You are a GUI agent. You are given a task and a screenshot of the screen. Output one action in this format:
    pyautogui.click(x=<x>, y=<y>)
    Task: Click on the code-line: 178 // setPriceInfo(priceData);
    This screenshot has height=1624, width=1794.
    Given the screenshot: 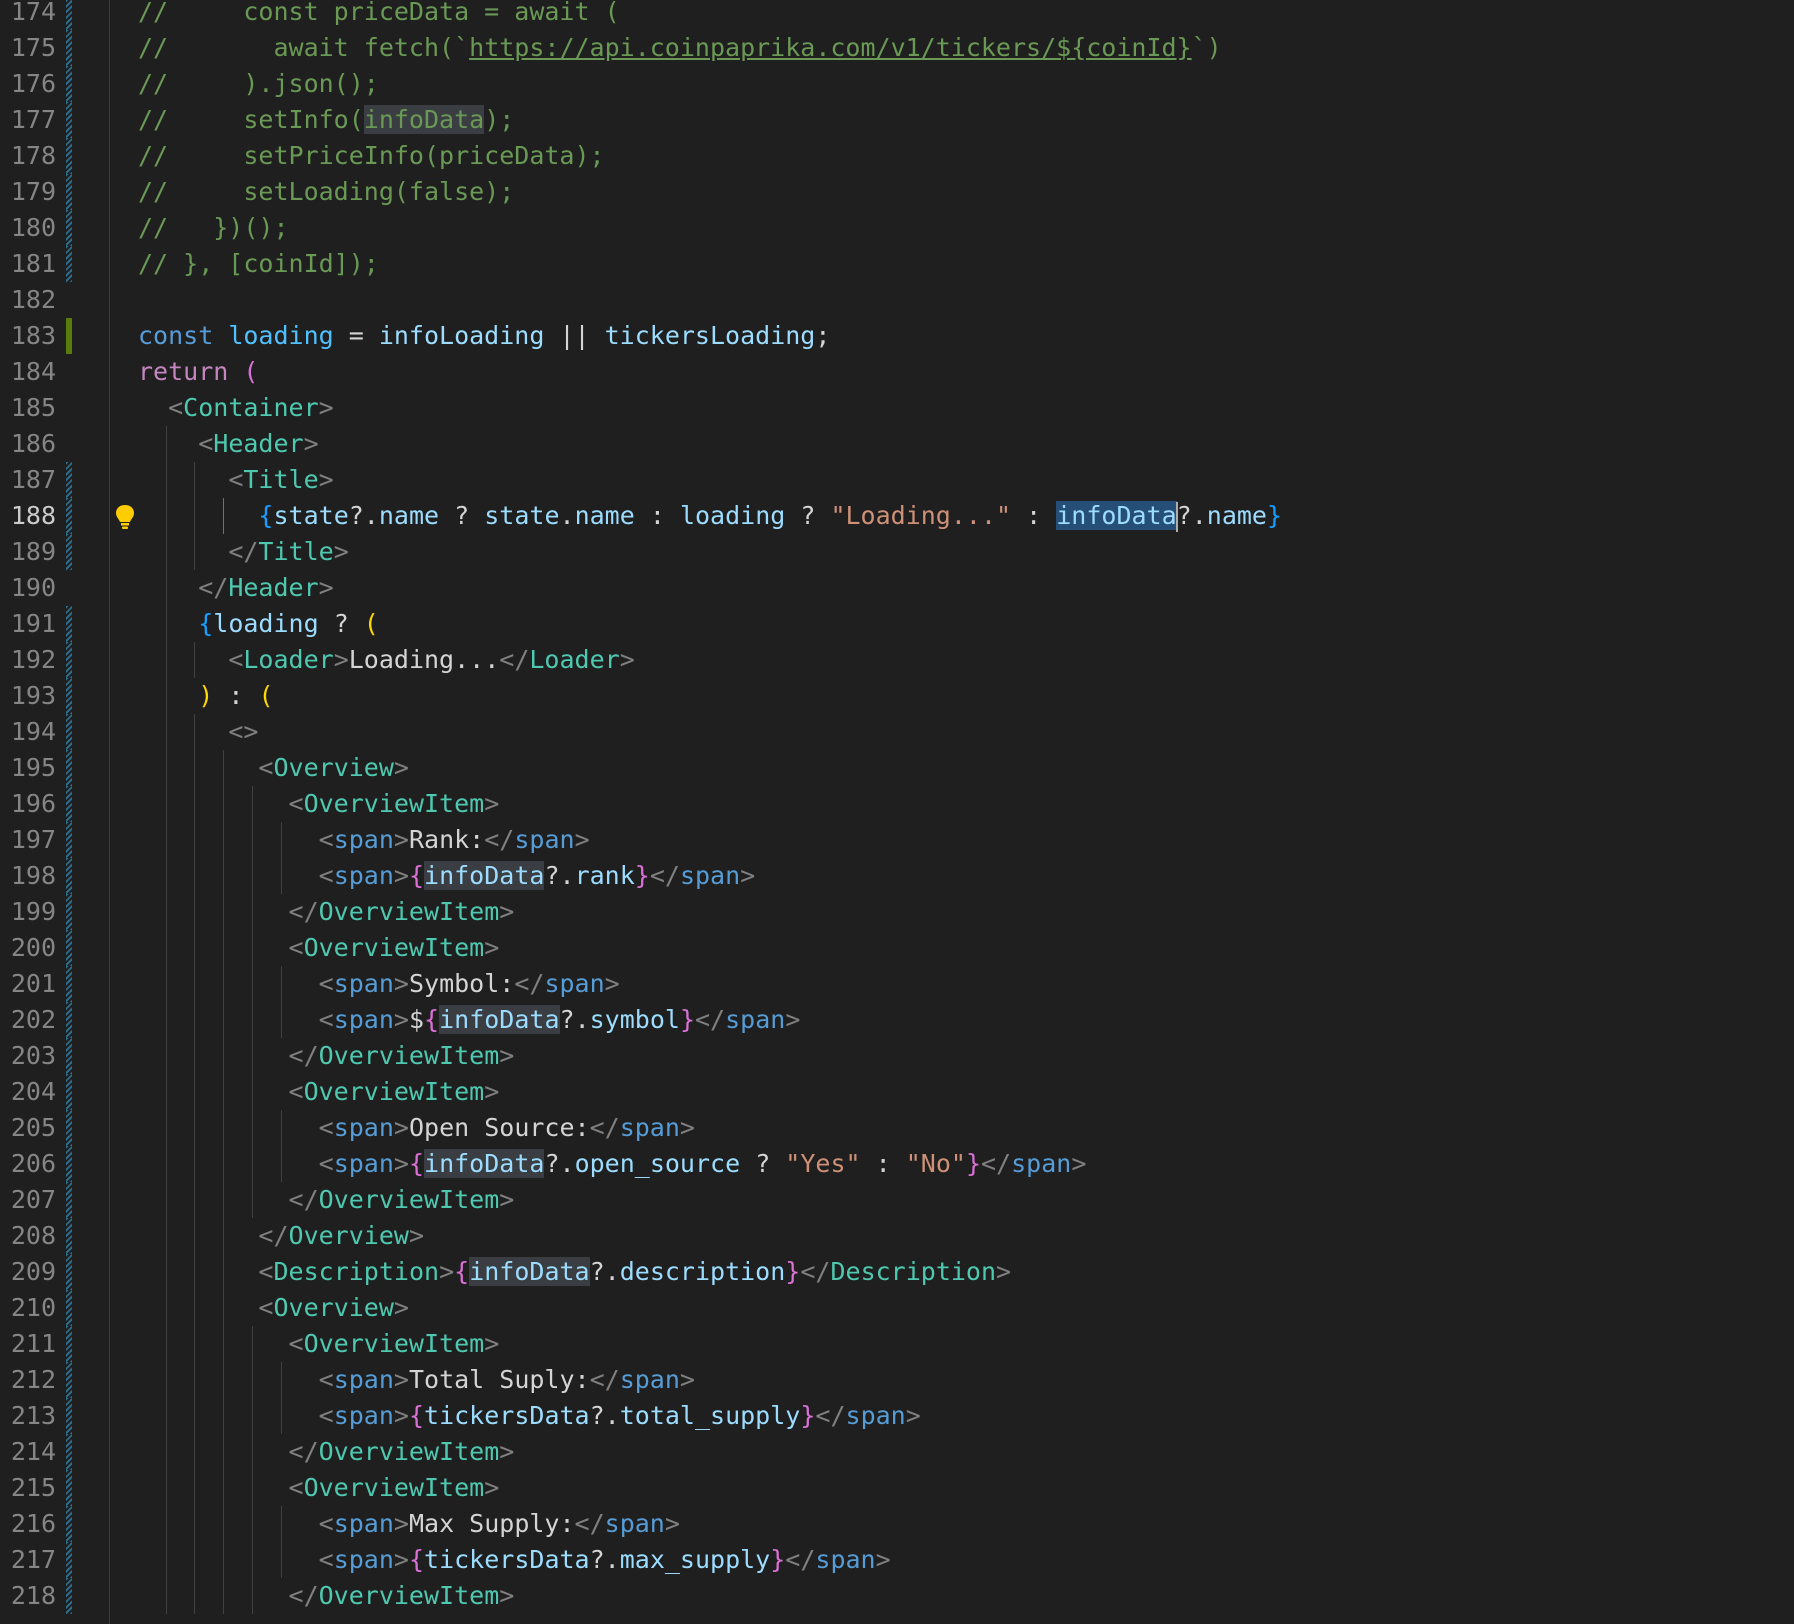 What is the action you would take?
    pyautogui.click(x=897, y=156)
    